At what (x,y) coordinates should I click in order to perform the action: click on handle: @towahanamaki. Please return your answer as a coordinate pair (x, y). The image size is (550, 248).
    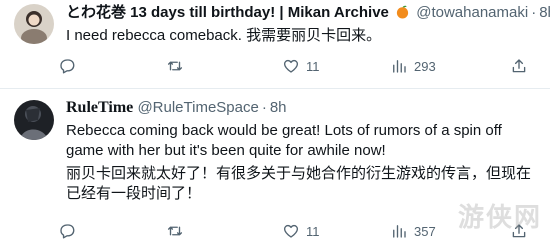
    Looking at the image, I should click on (472, 12).